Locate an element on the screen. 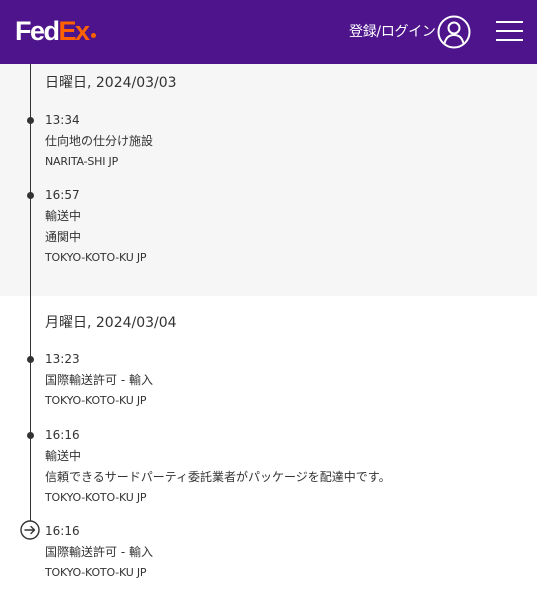 This screenshot has height=600, width=537. event-time: 16:57 is located at coordinates (62, 195).